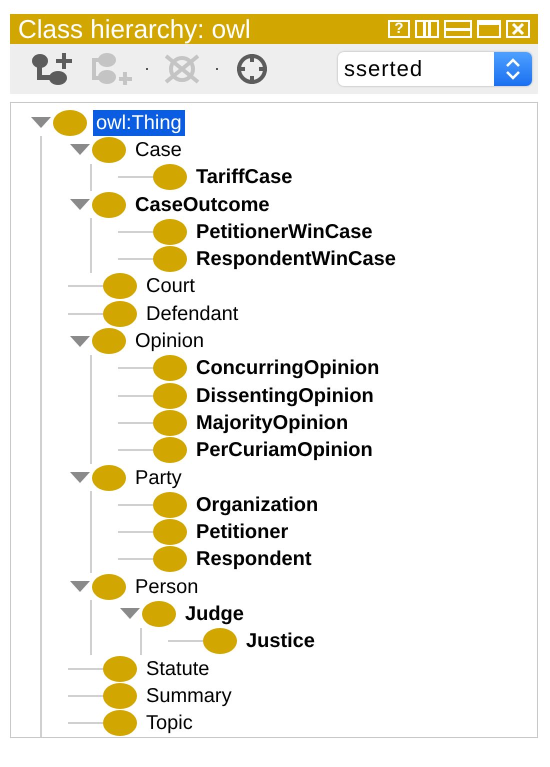 The height and width of the screenshot is (767, 550). Describe the element at coordinates (427, 29) in the screenshot. I see `split-icon` at that location.